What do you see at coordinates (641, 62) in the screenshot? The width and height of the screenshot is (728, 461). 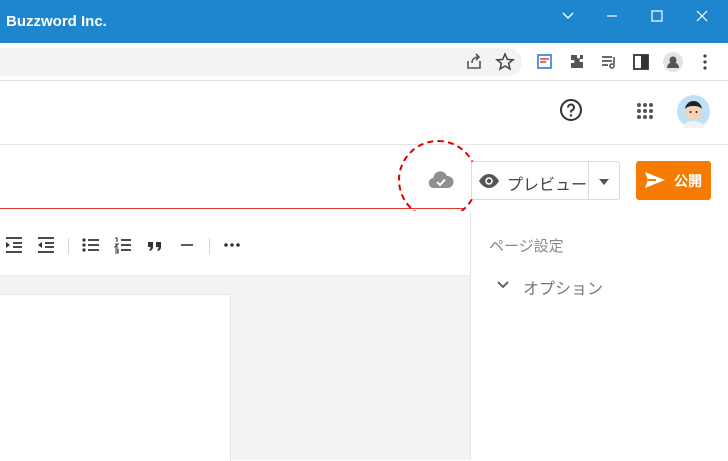 I see `side-panel-icon` at bounding box center [641, 62].